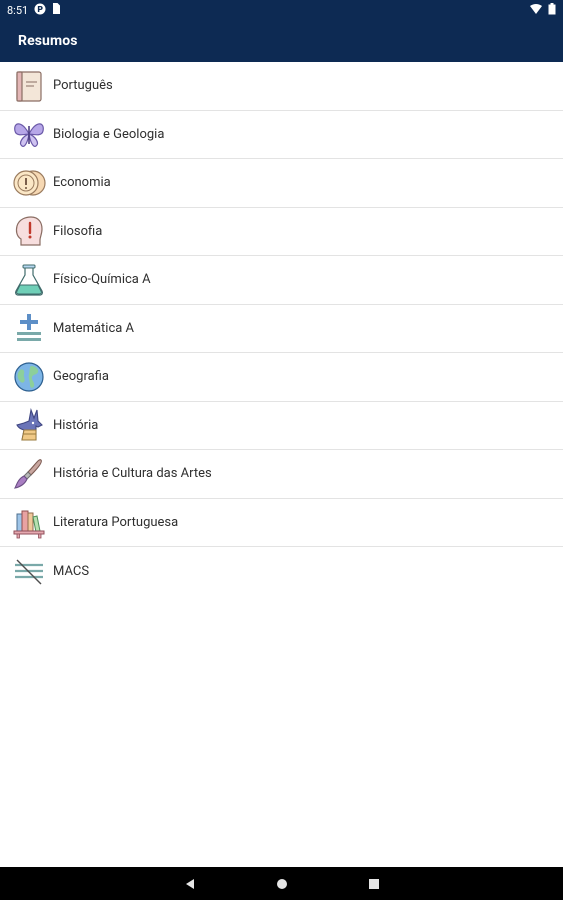  I want to click on battery-icon, so click(552, 10).